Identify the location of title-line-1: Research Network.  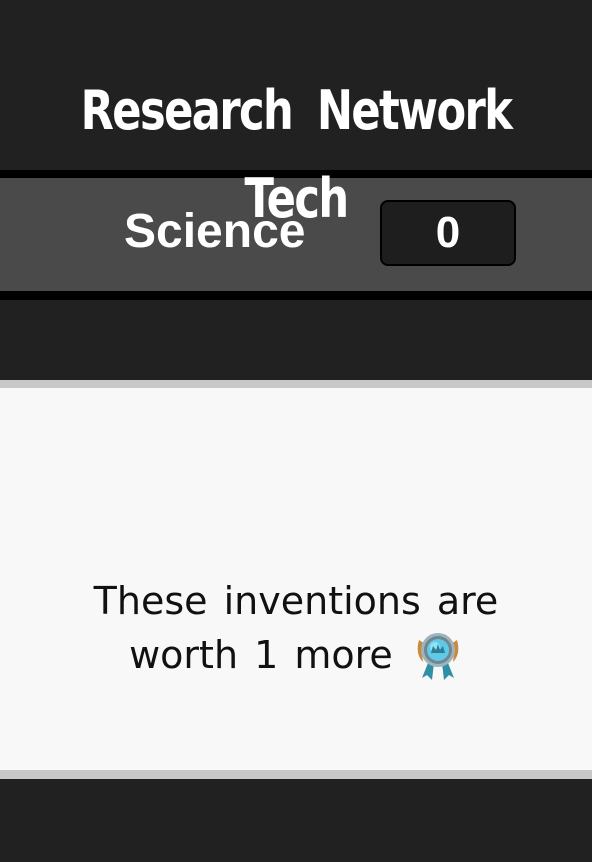
(296, 110).